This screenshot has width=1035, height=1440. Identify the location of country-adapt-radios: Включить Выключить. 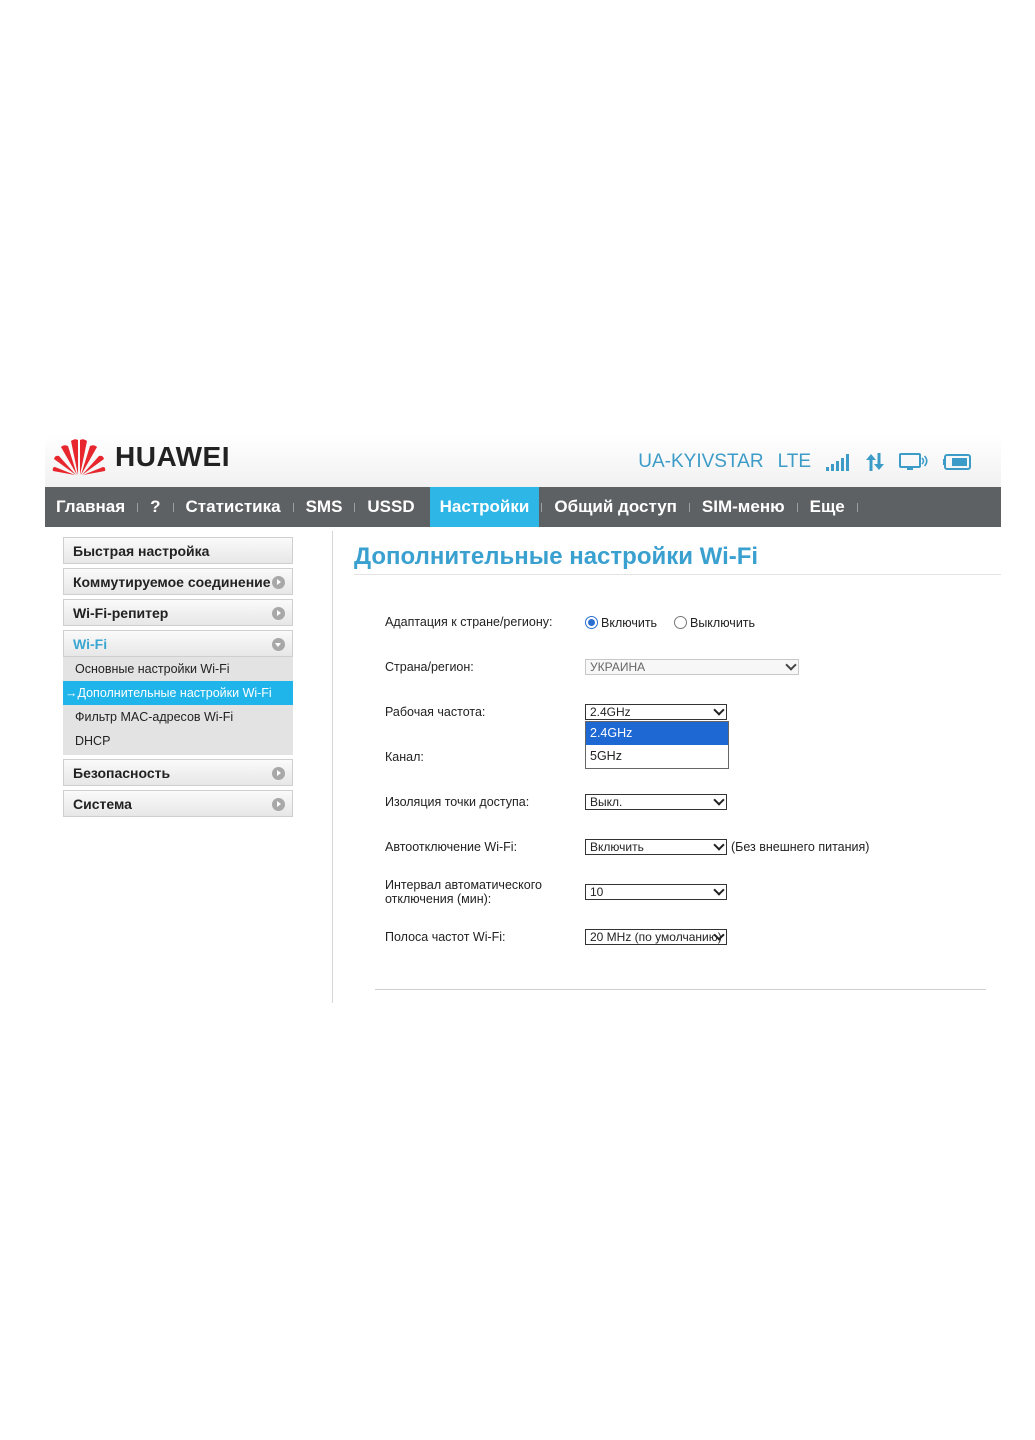
(670, 623).